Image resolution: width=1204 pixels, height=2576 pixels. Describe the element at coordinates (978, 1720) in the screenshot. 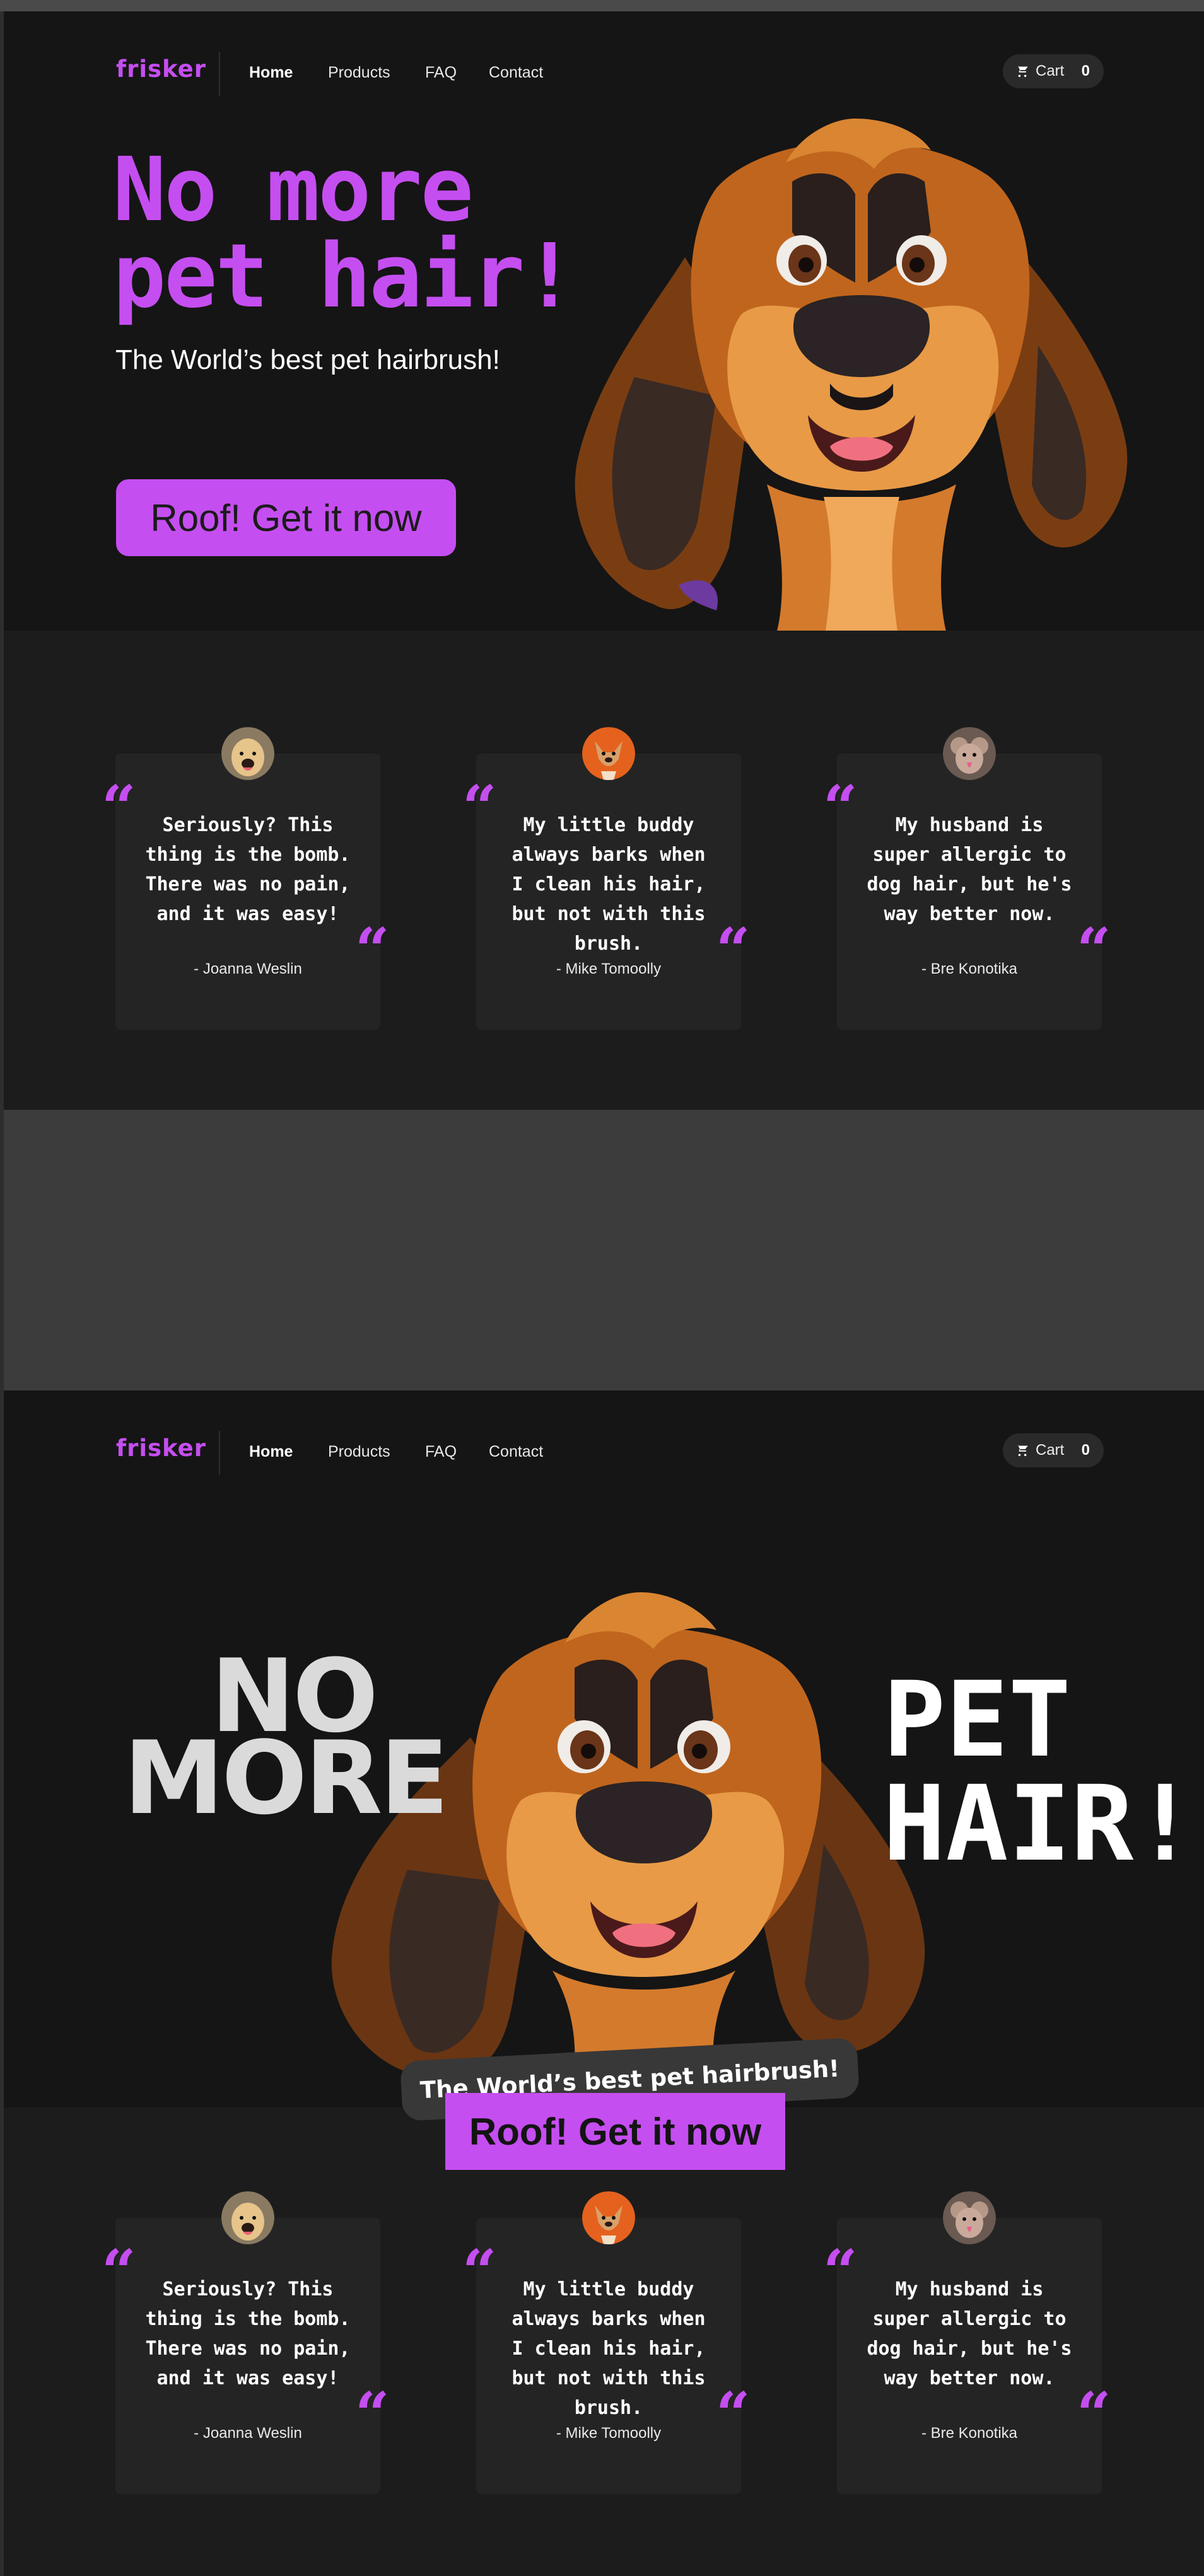

I see `hero-right-line1: PET` at that location.